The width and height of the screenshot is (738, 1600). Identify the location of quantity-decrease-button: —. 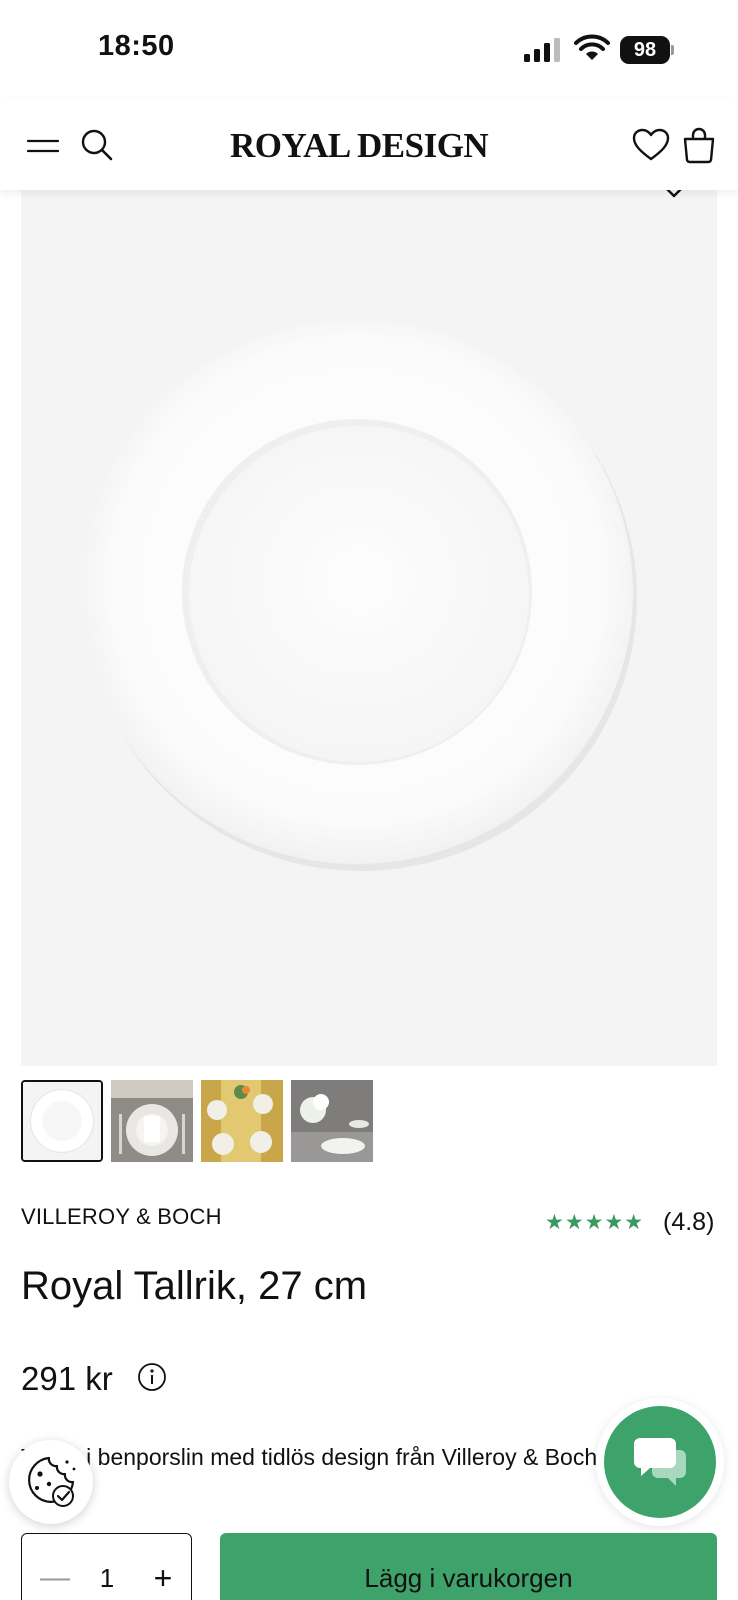
(55, 1578).